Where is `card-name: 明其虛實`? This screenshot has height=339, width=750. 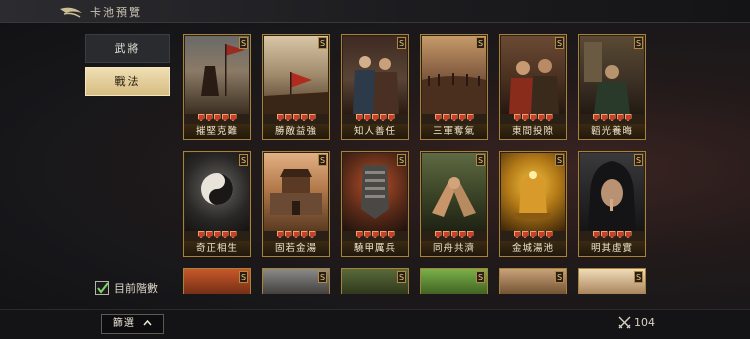
card-name: 明其虛實 is located at coordinates (612, 248).